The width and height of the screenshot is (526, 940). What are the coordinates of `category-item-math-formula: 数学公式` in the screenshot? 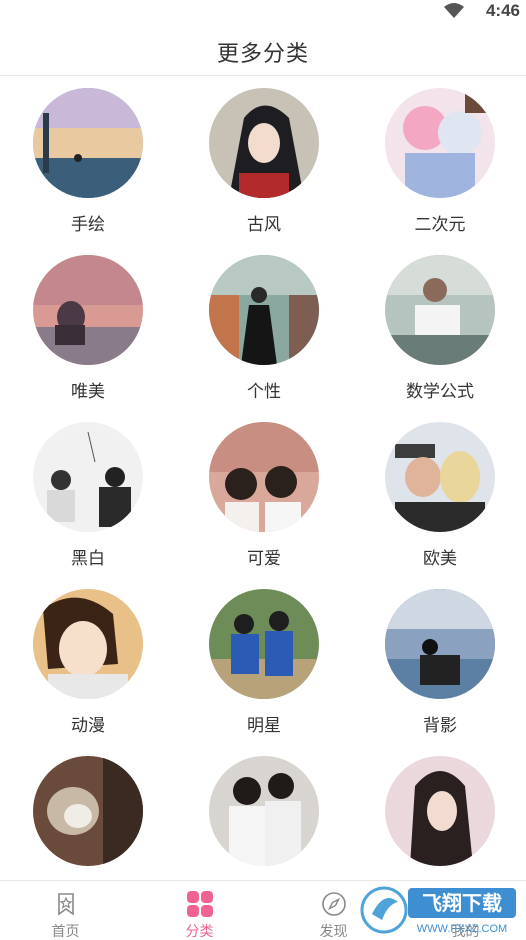 It's located at (439, 323).